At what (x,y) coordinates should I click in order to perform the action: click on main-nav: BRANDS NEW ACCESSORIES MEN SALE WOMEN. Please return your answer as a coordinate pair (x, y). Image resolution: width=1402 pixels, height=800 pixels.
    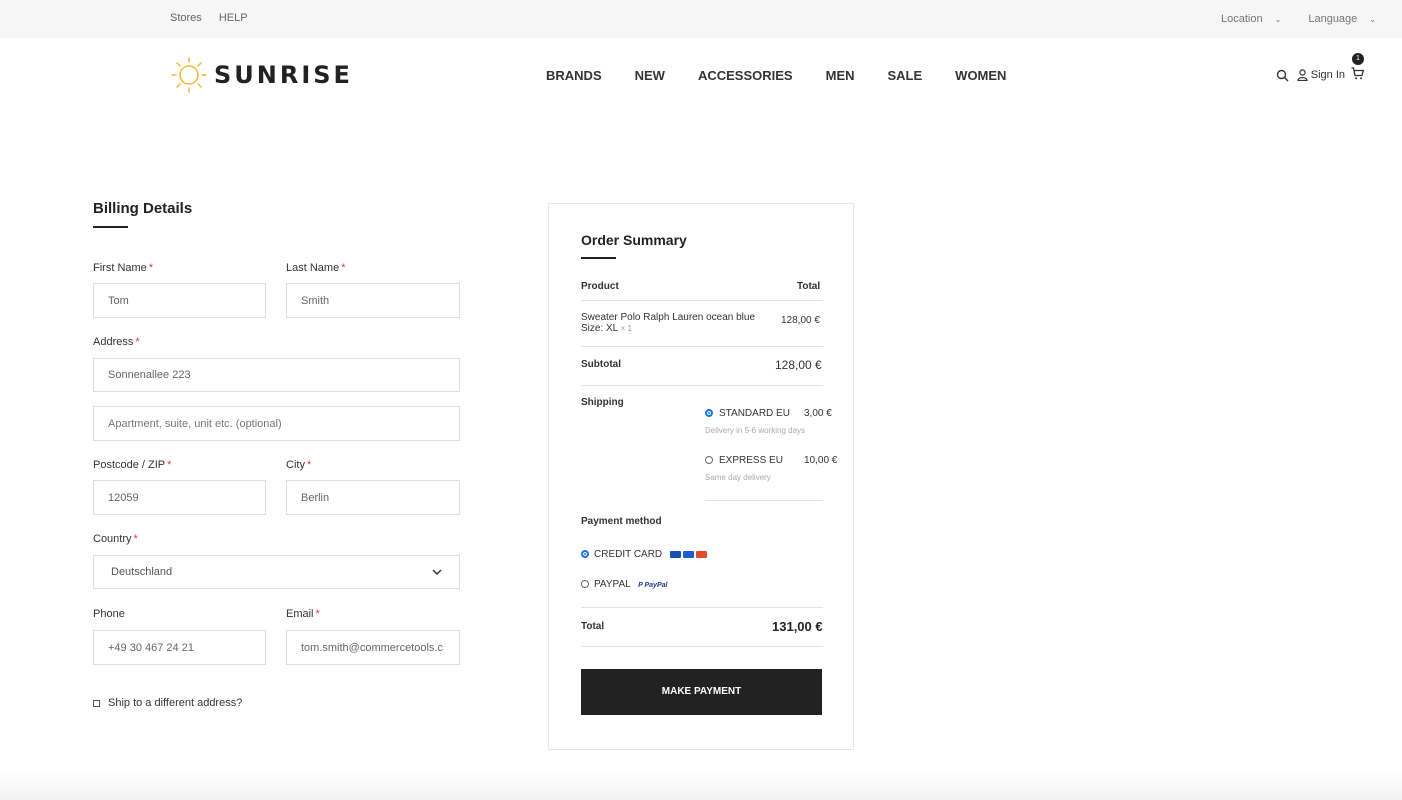
    Looking at the image, I should click on (792, 75).